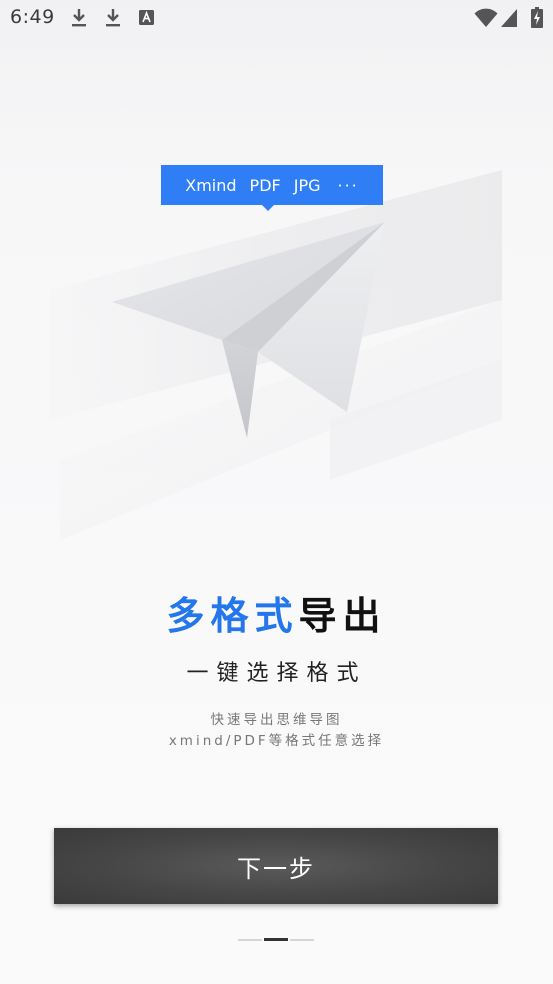 This screenshot has width=553, height=984. I want to click on next-step-button: 下一步, so click(276, 866).